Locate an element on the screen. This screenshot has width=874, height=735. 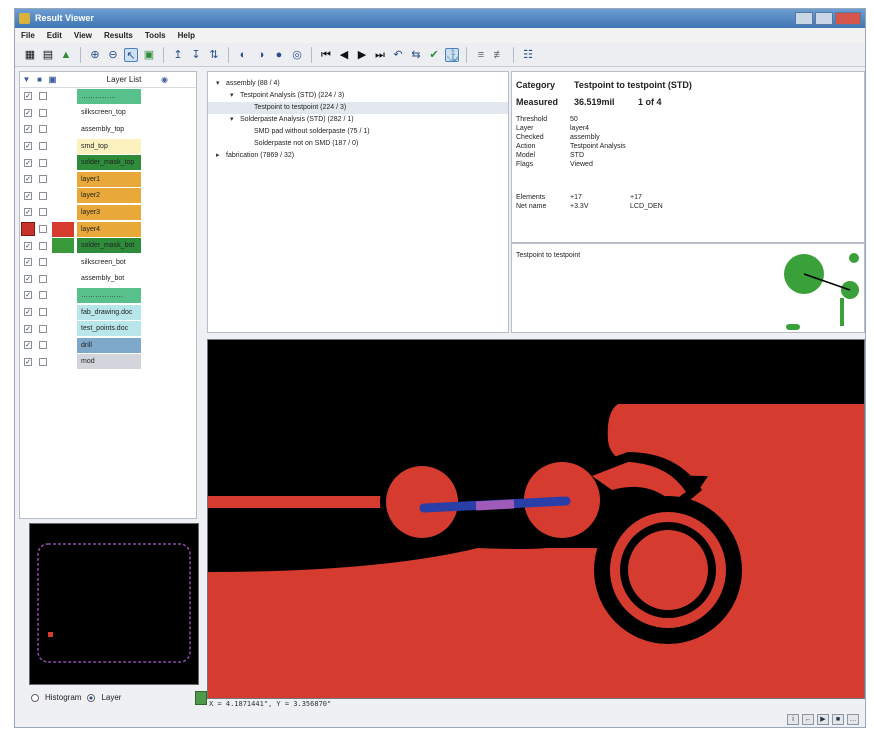
prev-icon: ◀ is located at coordinates (344, 55).